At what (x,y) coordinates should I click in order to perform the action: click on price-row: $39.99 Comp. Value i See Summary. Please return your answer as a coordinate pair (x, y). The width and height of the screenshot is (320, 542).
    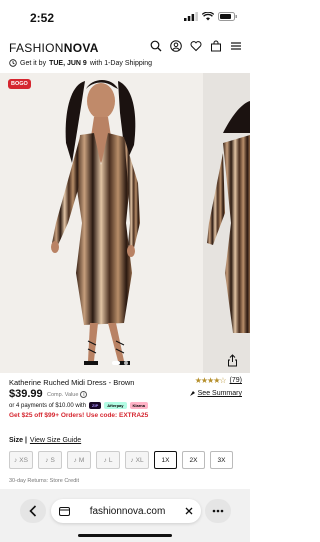
    Looking at the image, I should click on (125, 395).